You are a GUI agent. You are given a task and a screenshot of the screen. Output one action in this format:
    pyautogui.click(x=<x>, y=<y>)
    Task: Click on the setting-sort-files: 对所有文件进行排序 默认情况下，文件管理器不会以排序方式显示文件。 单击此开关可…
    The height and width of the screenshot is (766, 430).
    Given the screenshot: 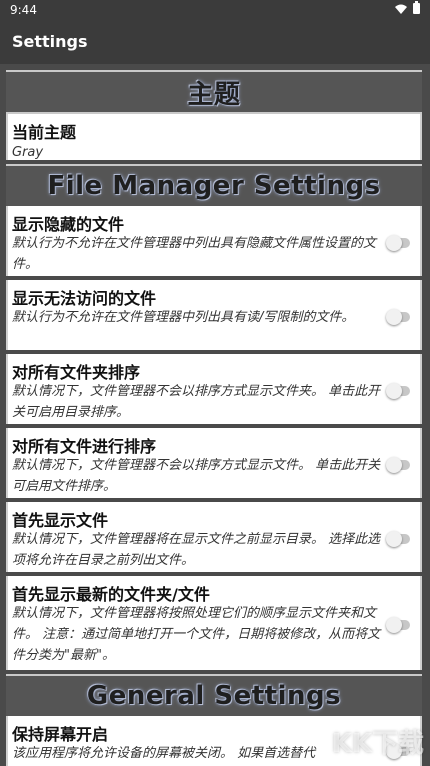 What is the action you would take?
    pyautogui.click(x=214, y=463)
    